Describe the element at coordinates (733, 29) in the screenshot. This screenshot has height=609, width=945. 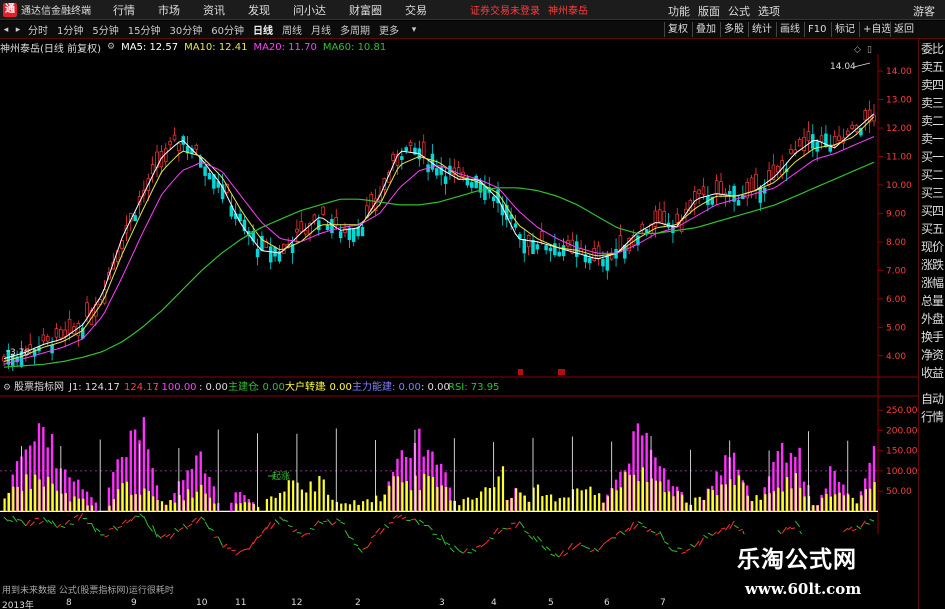
I see `btn-multi-stock: 多股` at that location.